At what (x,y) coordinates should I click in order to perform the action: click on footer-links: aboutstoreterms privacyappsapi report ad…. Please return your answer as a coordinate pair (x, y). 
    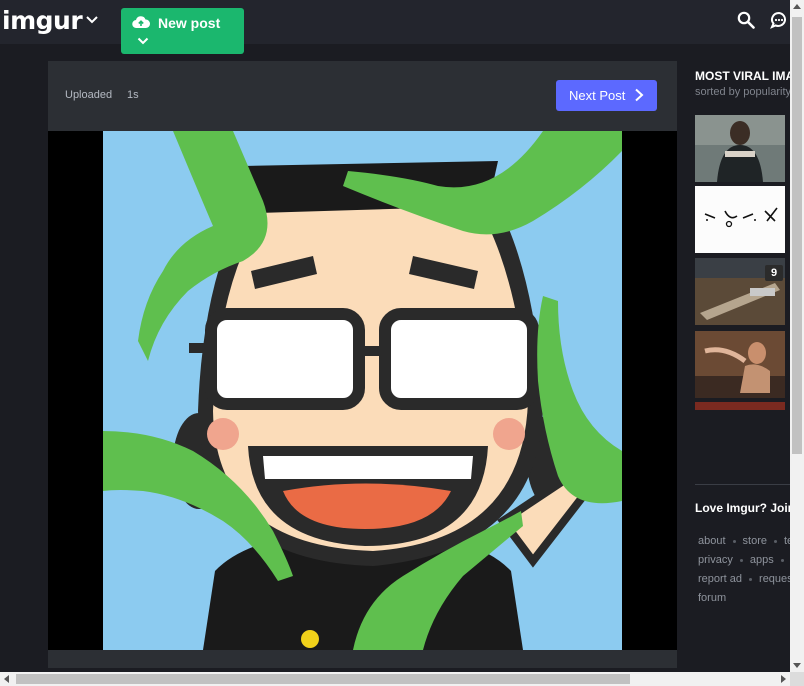
    Looking at the image, I should click on (744, 570).